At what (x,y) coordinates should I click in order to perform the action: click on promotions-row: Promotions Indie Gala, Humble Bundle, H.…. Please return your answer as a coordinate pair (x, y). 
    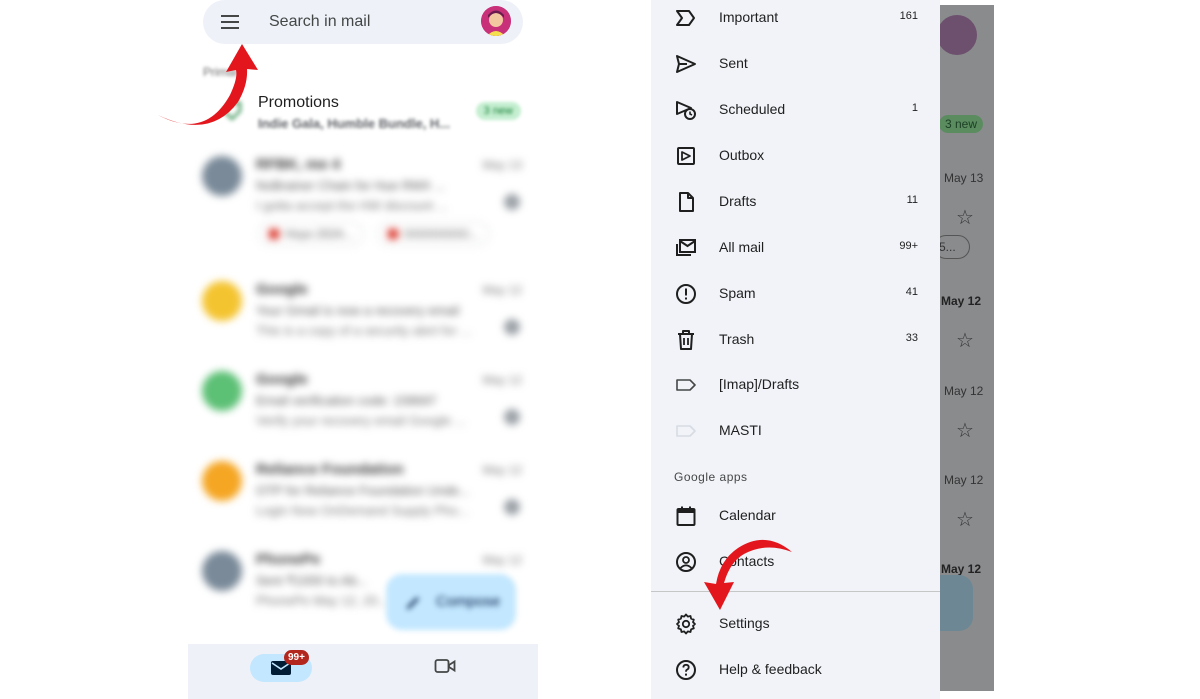
    Looking at the image, I should click on (368, 112).